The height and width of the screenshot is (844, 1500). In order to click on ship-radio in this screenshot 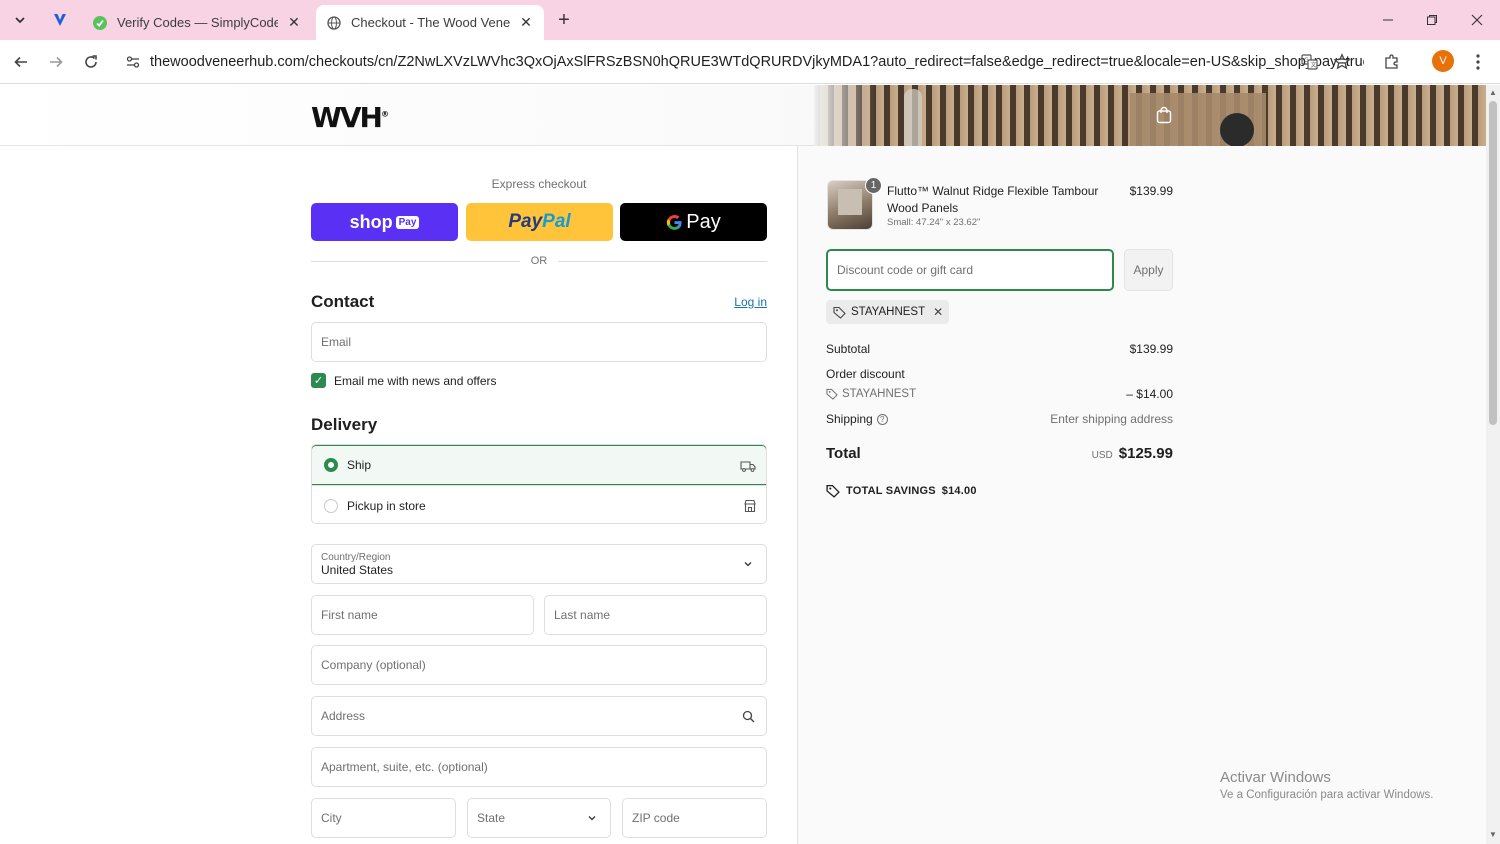, I will do `click(331, 465)`.